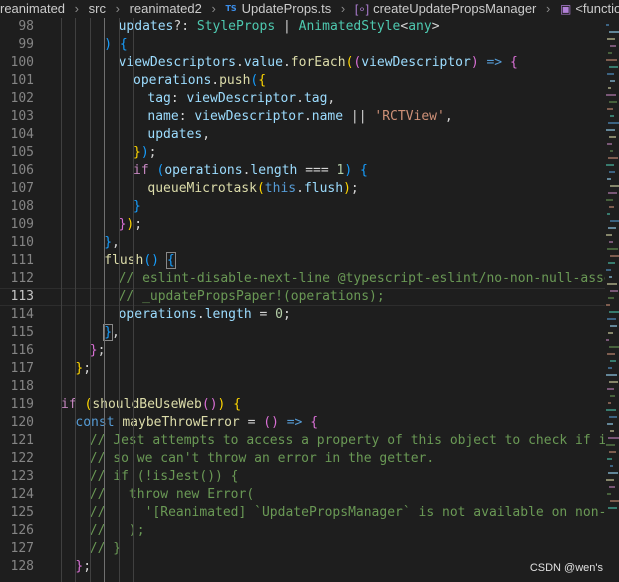 The height and width of the screenshot is (582, 619). I want to click on code-token: flush, so click(323, 188).